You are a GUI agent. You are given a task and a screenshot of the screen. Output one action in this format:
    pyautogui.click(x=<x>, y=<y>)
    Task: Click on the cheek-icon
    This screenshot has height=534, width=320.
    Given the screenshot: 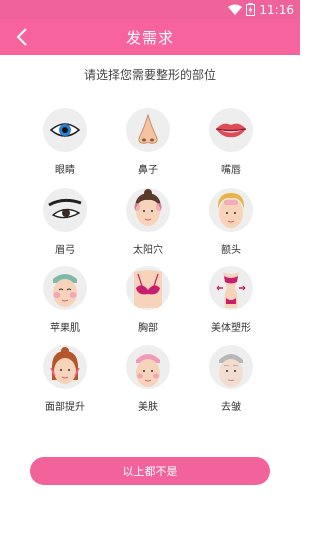 What is the action you would take?
    pyautogui.click(x=65, y=288)
    